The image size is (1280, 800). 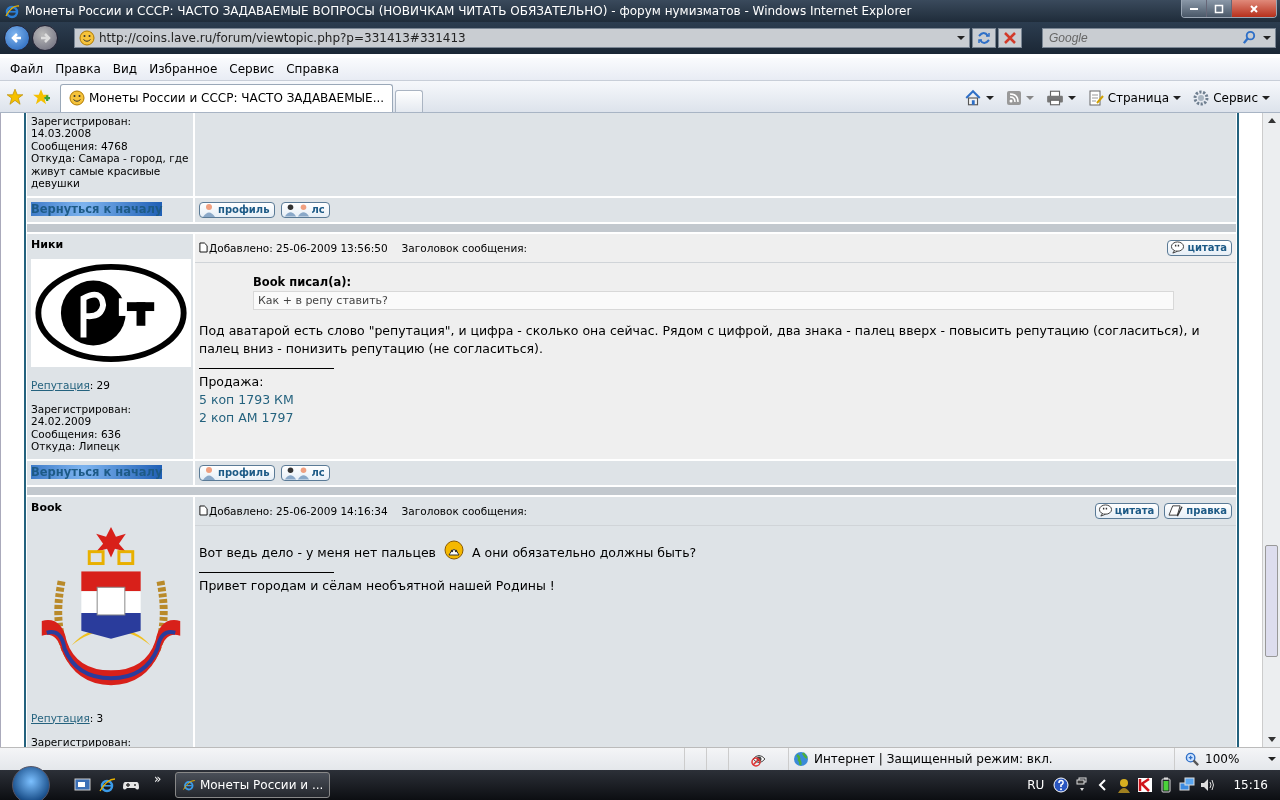 I want to click on reputation-value: : 29, so click(x=99, y=384).